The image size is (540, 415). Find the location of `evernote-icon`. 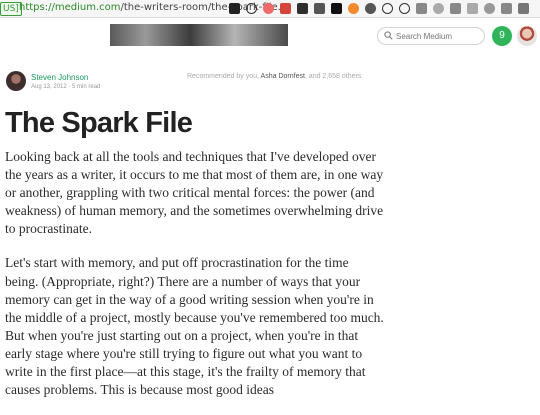

evernote-icon is located at coordinates (302, 8).